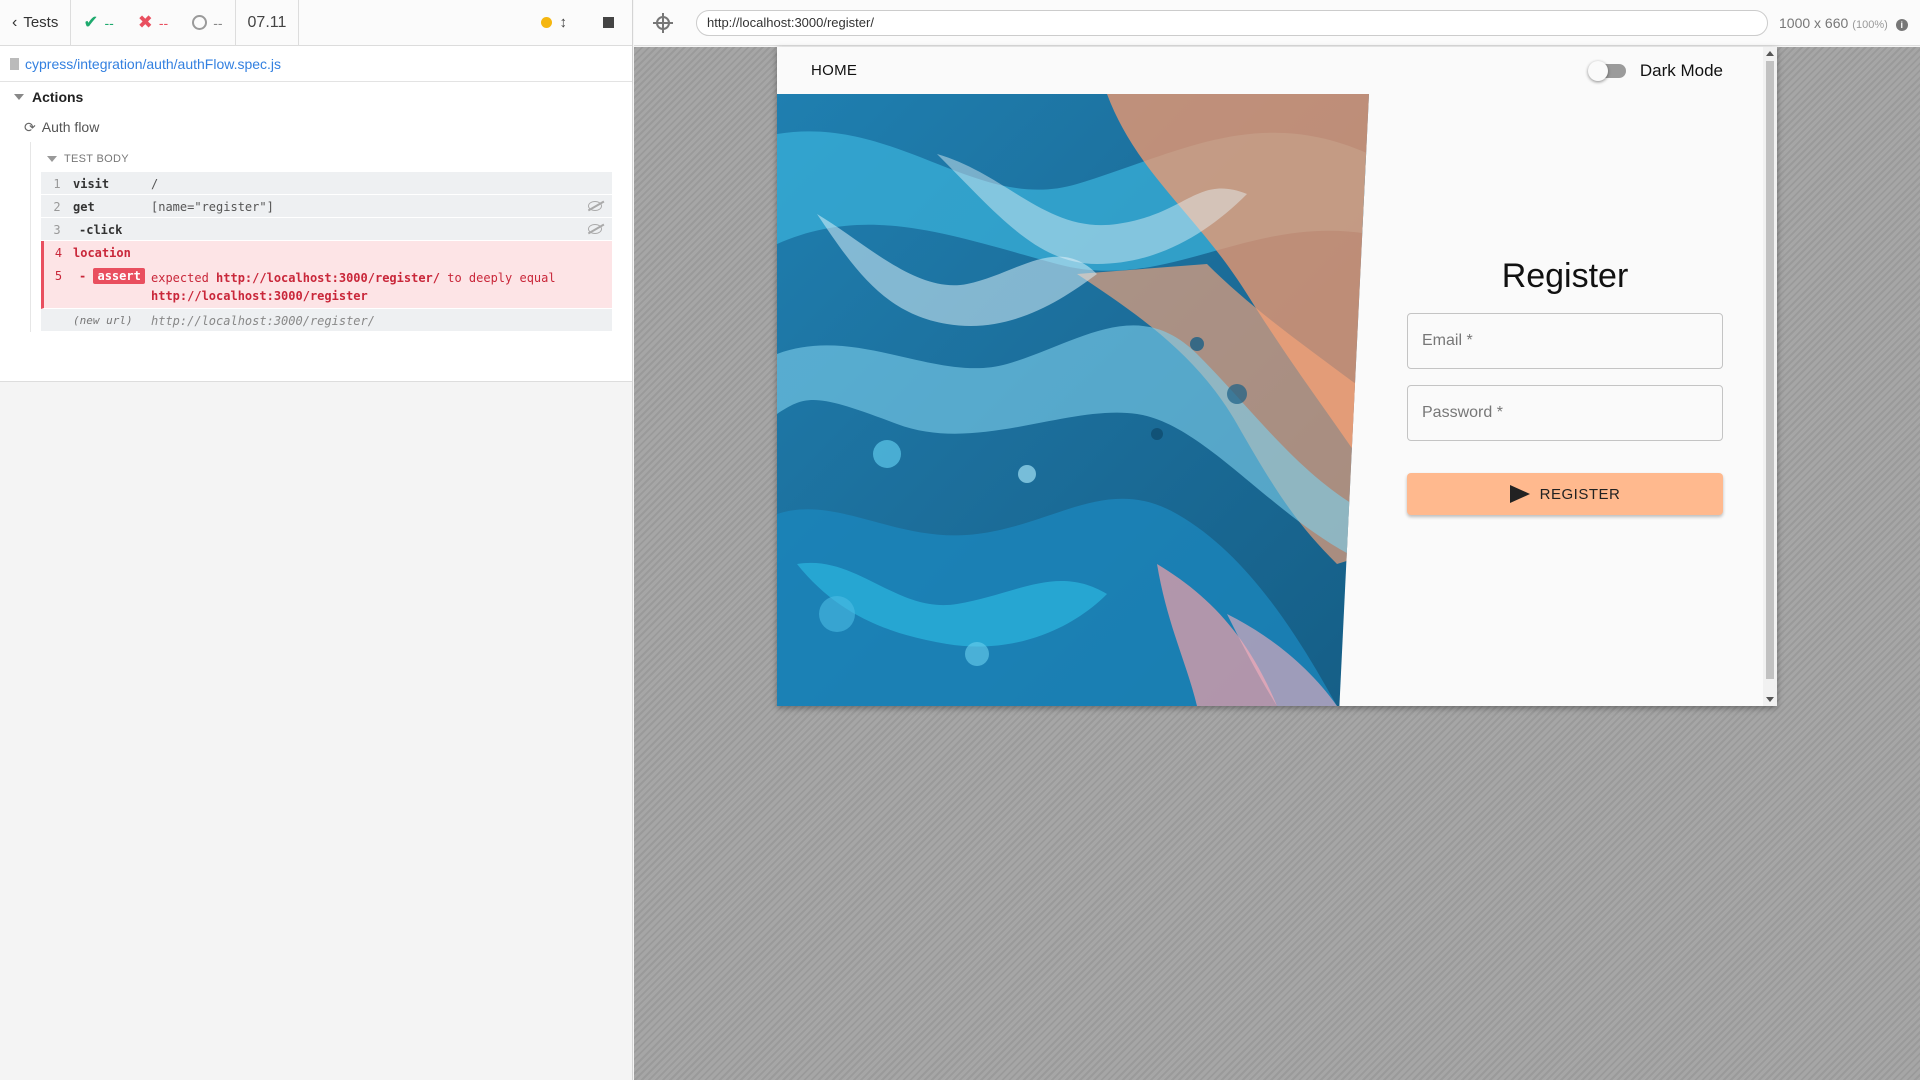  Describe the element at coordinates (1597, 70) in the screenshot. I see `switch-knob` at that location.